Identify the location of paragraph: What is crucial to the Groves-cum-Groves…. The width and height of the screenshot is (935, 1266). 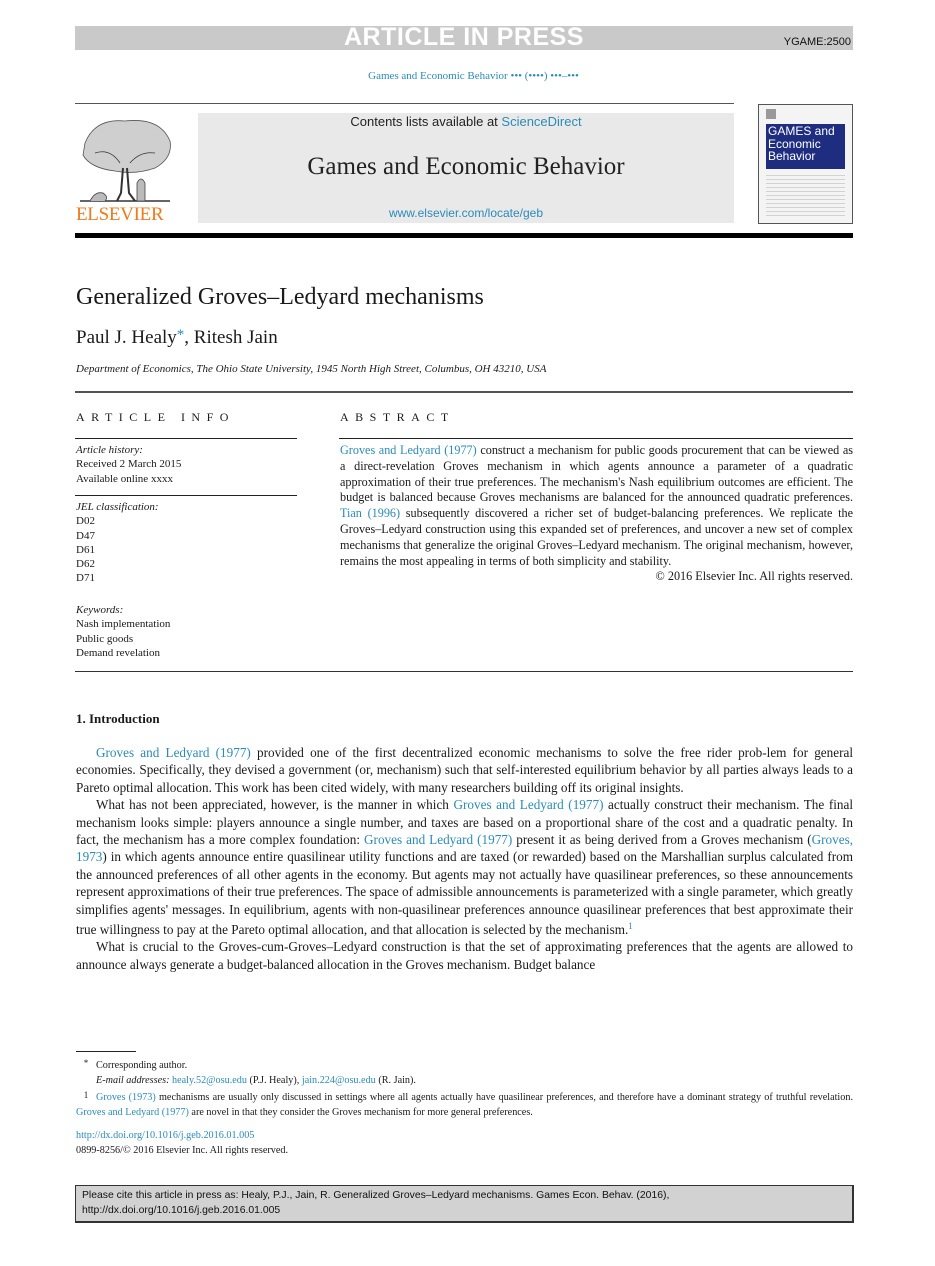
(464, 955).